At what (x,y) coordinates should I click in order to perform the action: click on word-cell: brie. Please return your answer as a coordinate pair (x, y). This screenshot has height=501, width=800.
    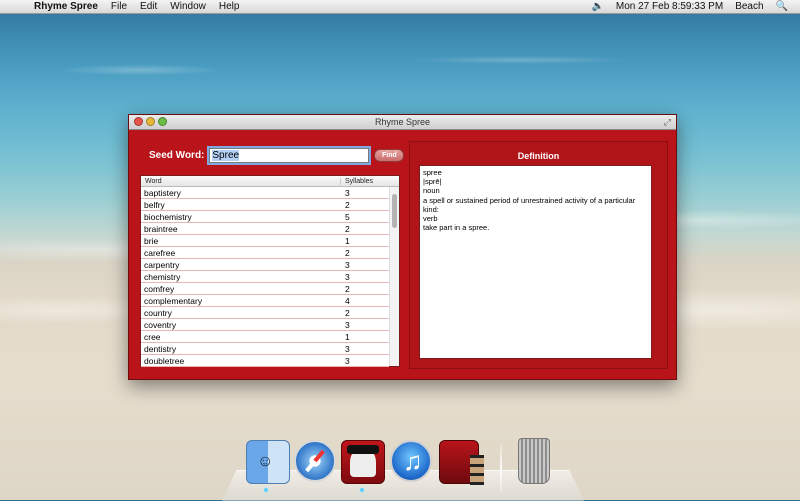
    Looking at the image, I should click on (151, 240).